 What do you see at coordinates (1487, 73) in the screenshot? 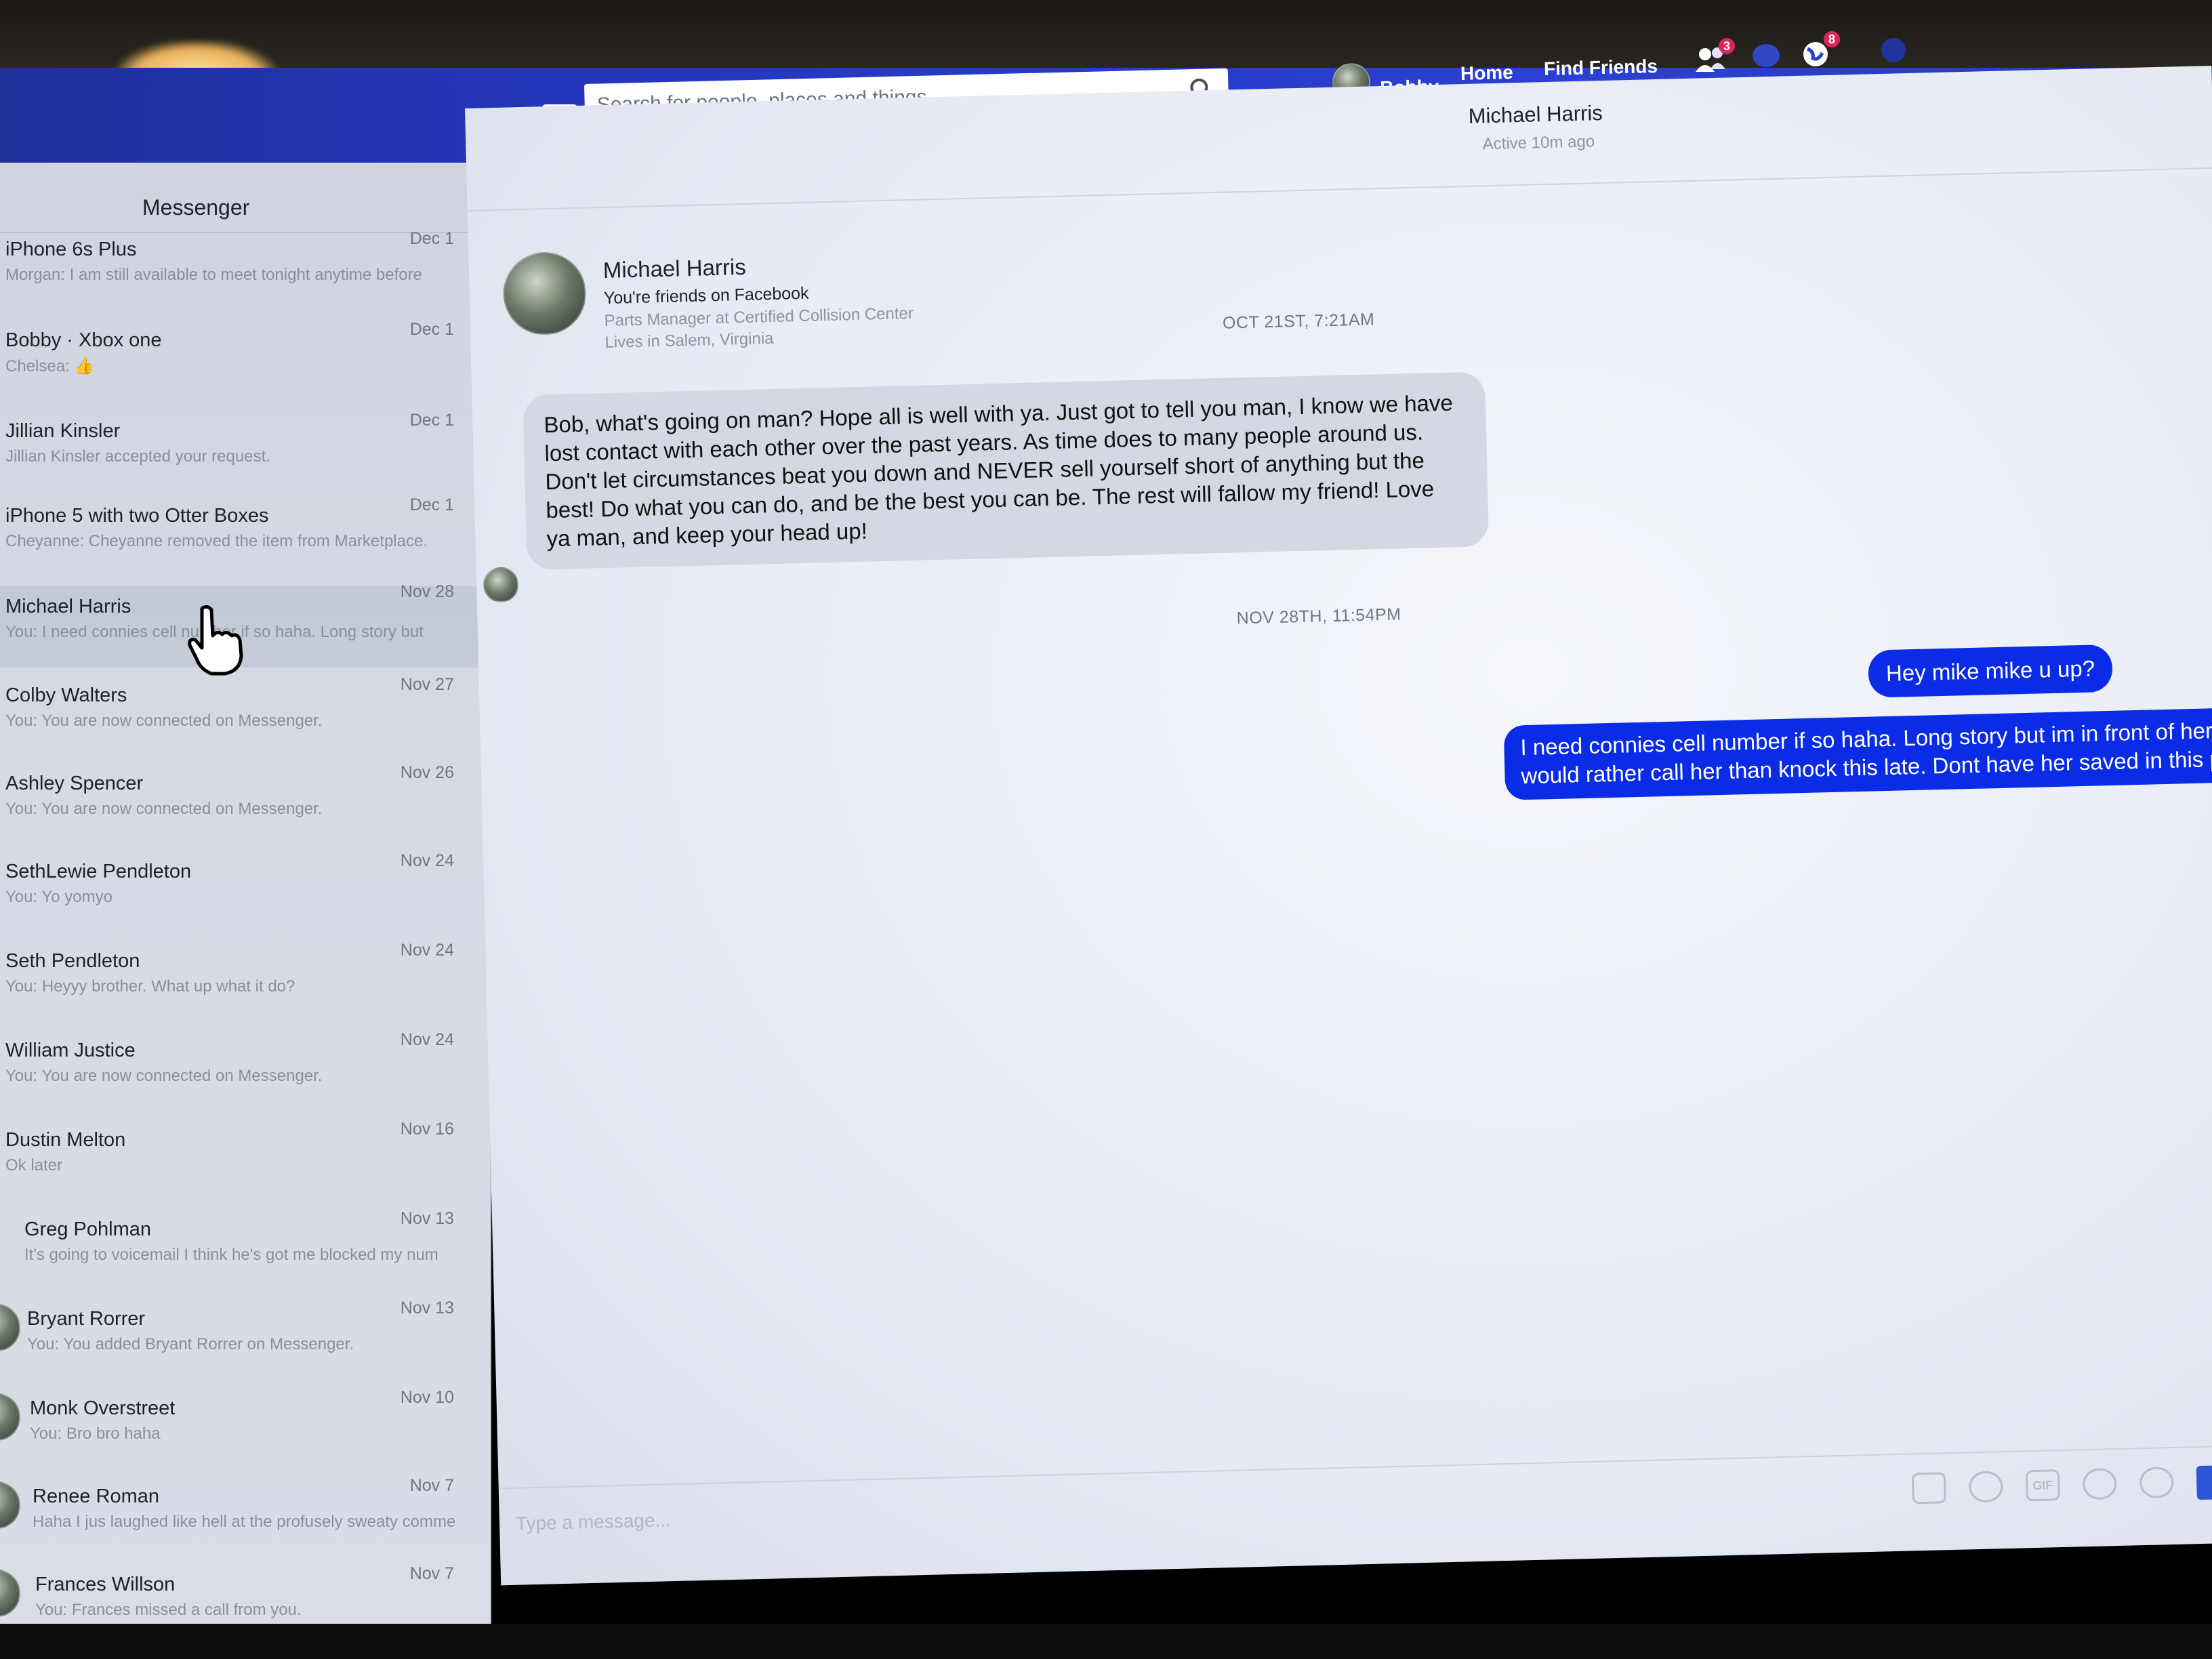
I see `nav-home-link: Home` at bounding box center [1487, 73].